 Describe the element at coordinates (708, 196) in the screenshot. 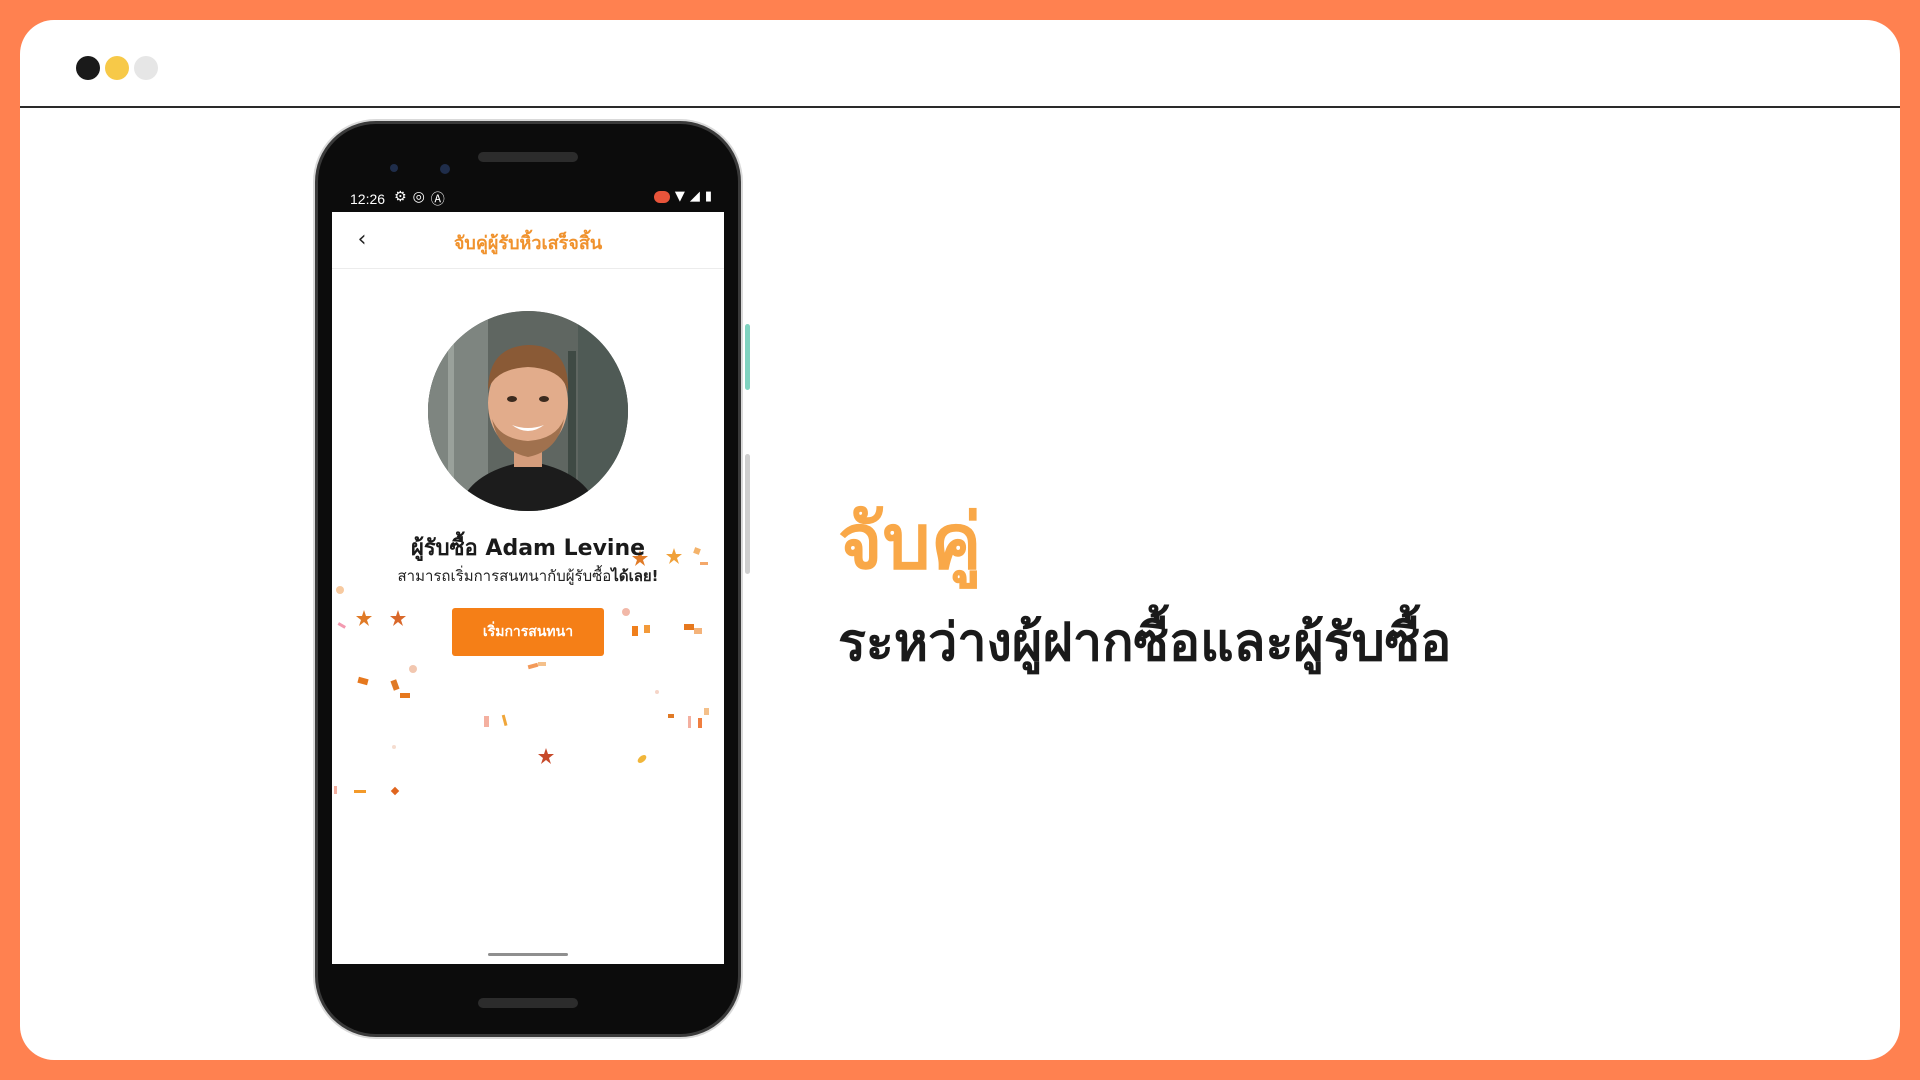

I see `battery-icon: ▮` at that location.